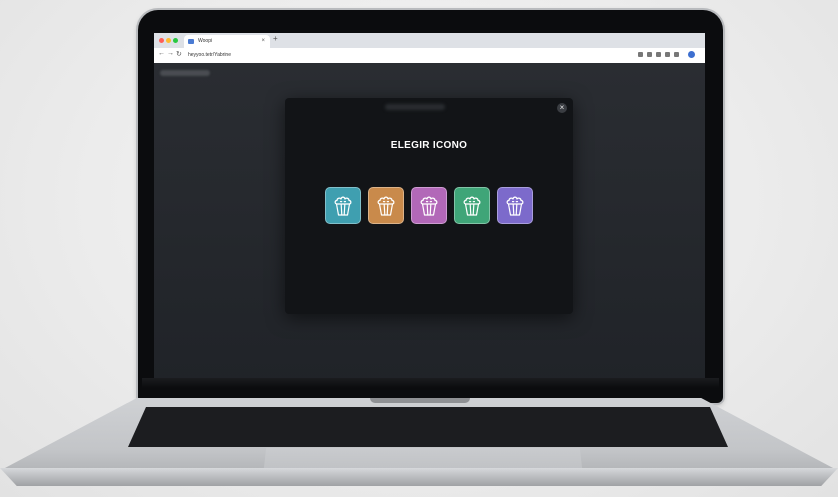 The width and height of the screenshot is (838, 497). I want to click on laptop-notch, so click(420, 400).